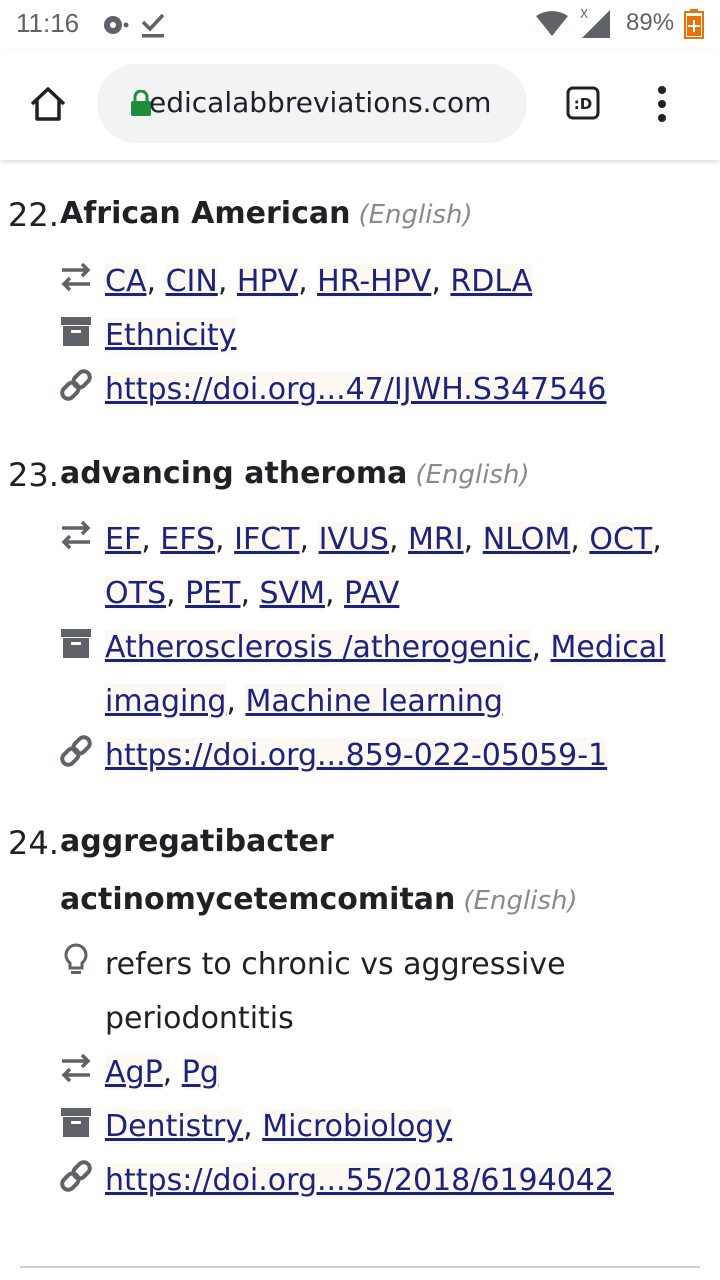  Describe the element at coordinates (153, 27) in the screenshot. I see `download-done-icon` at that location.